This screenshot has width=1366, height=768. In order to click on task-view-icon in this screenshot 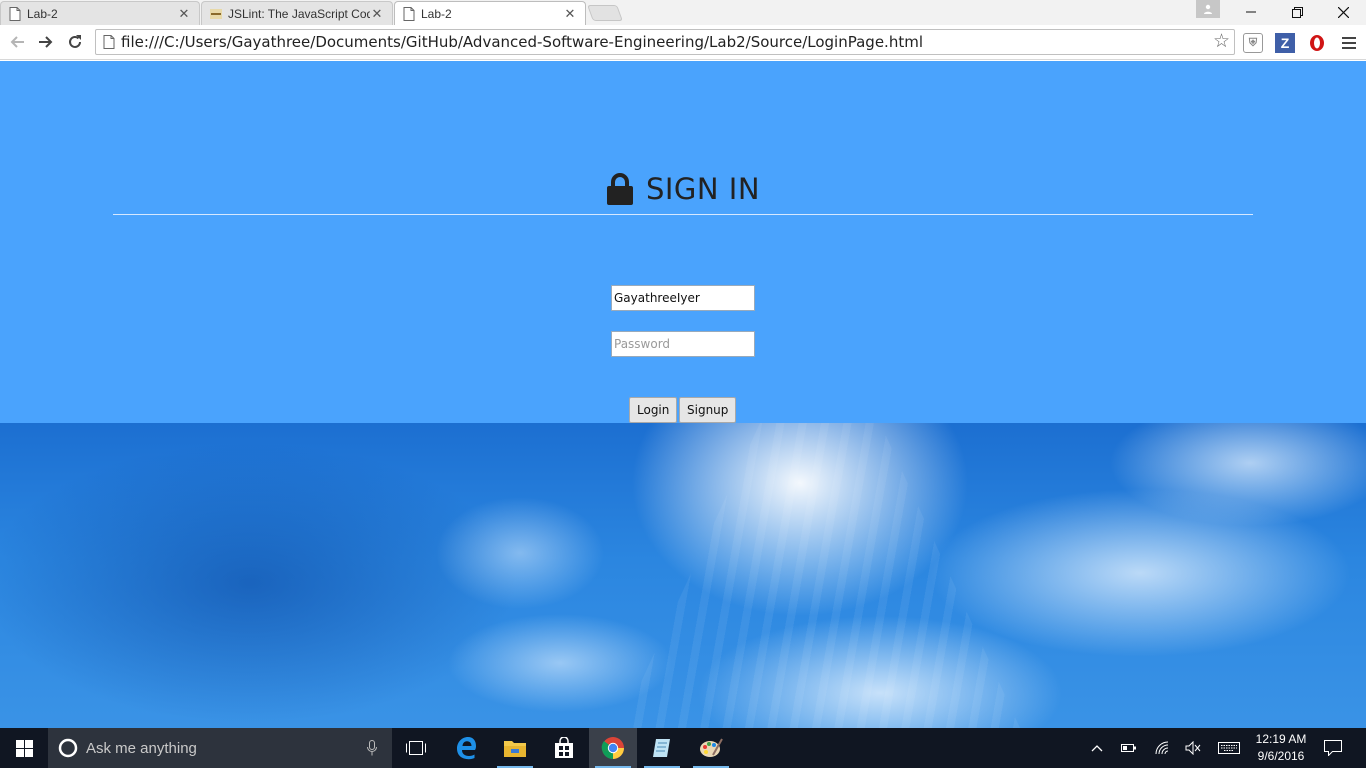, I will do `click(416, 748)`.